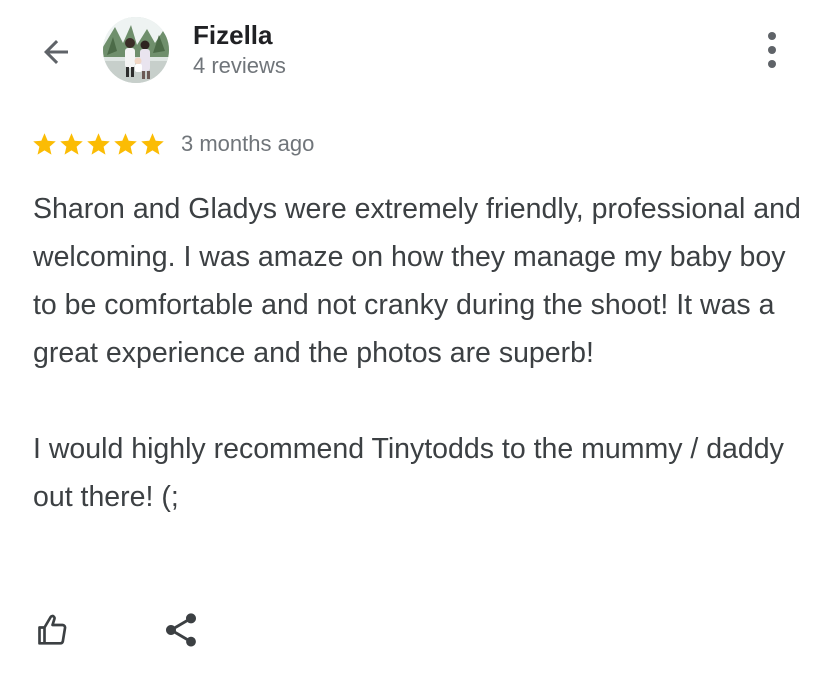  Describe the element at coordinates (232, 35) in the screenshot. I see `reviewer-name: Fizella` at that location.